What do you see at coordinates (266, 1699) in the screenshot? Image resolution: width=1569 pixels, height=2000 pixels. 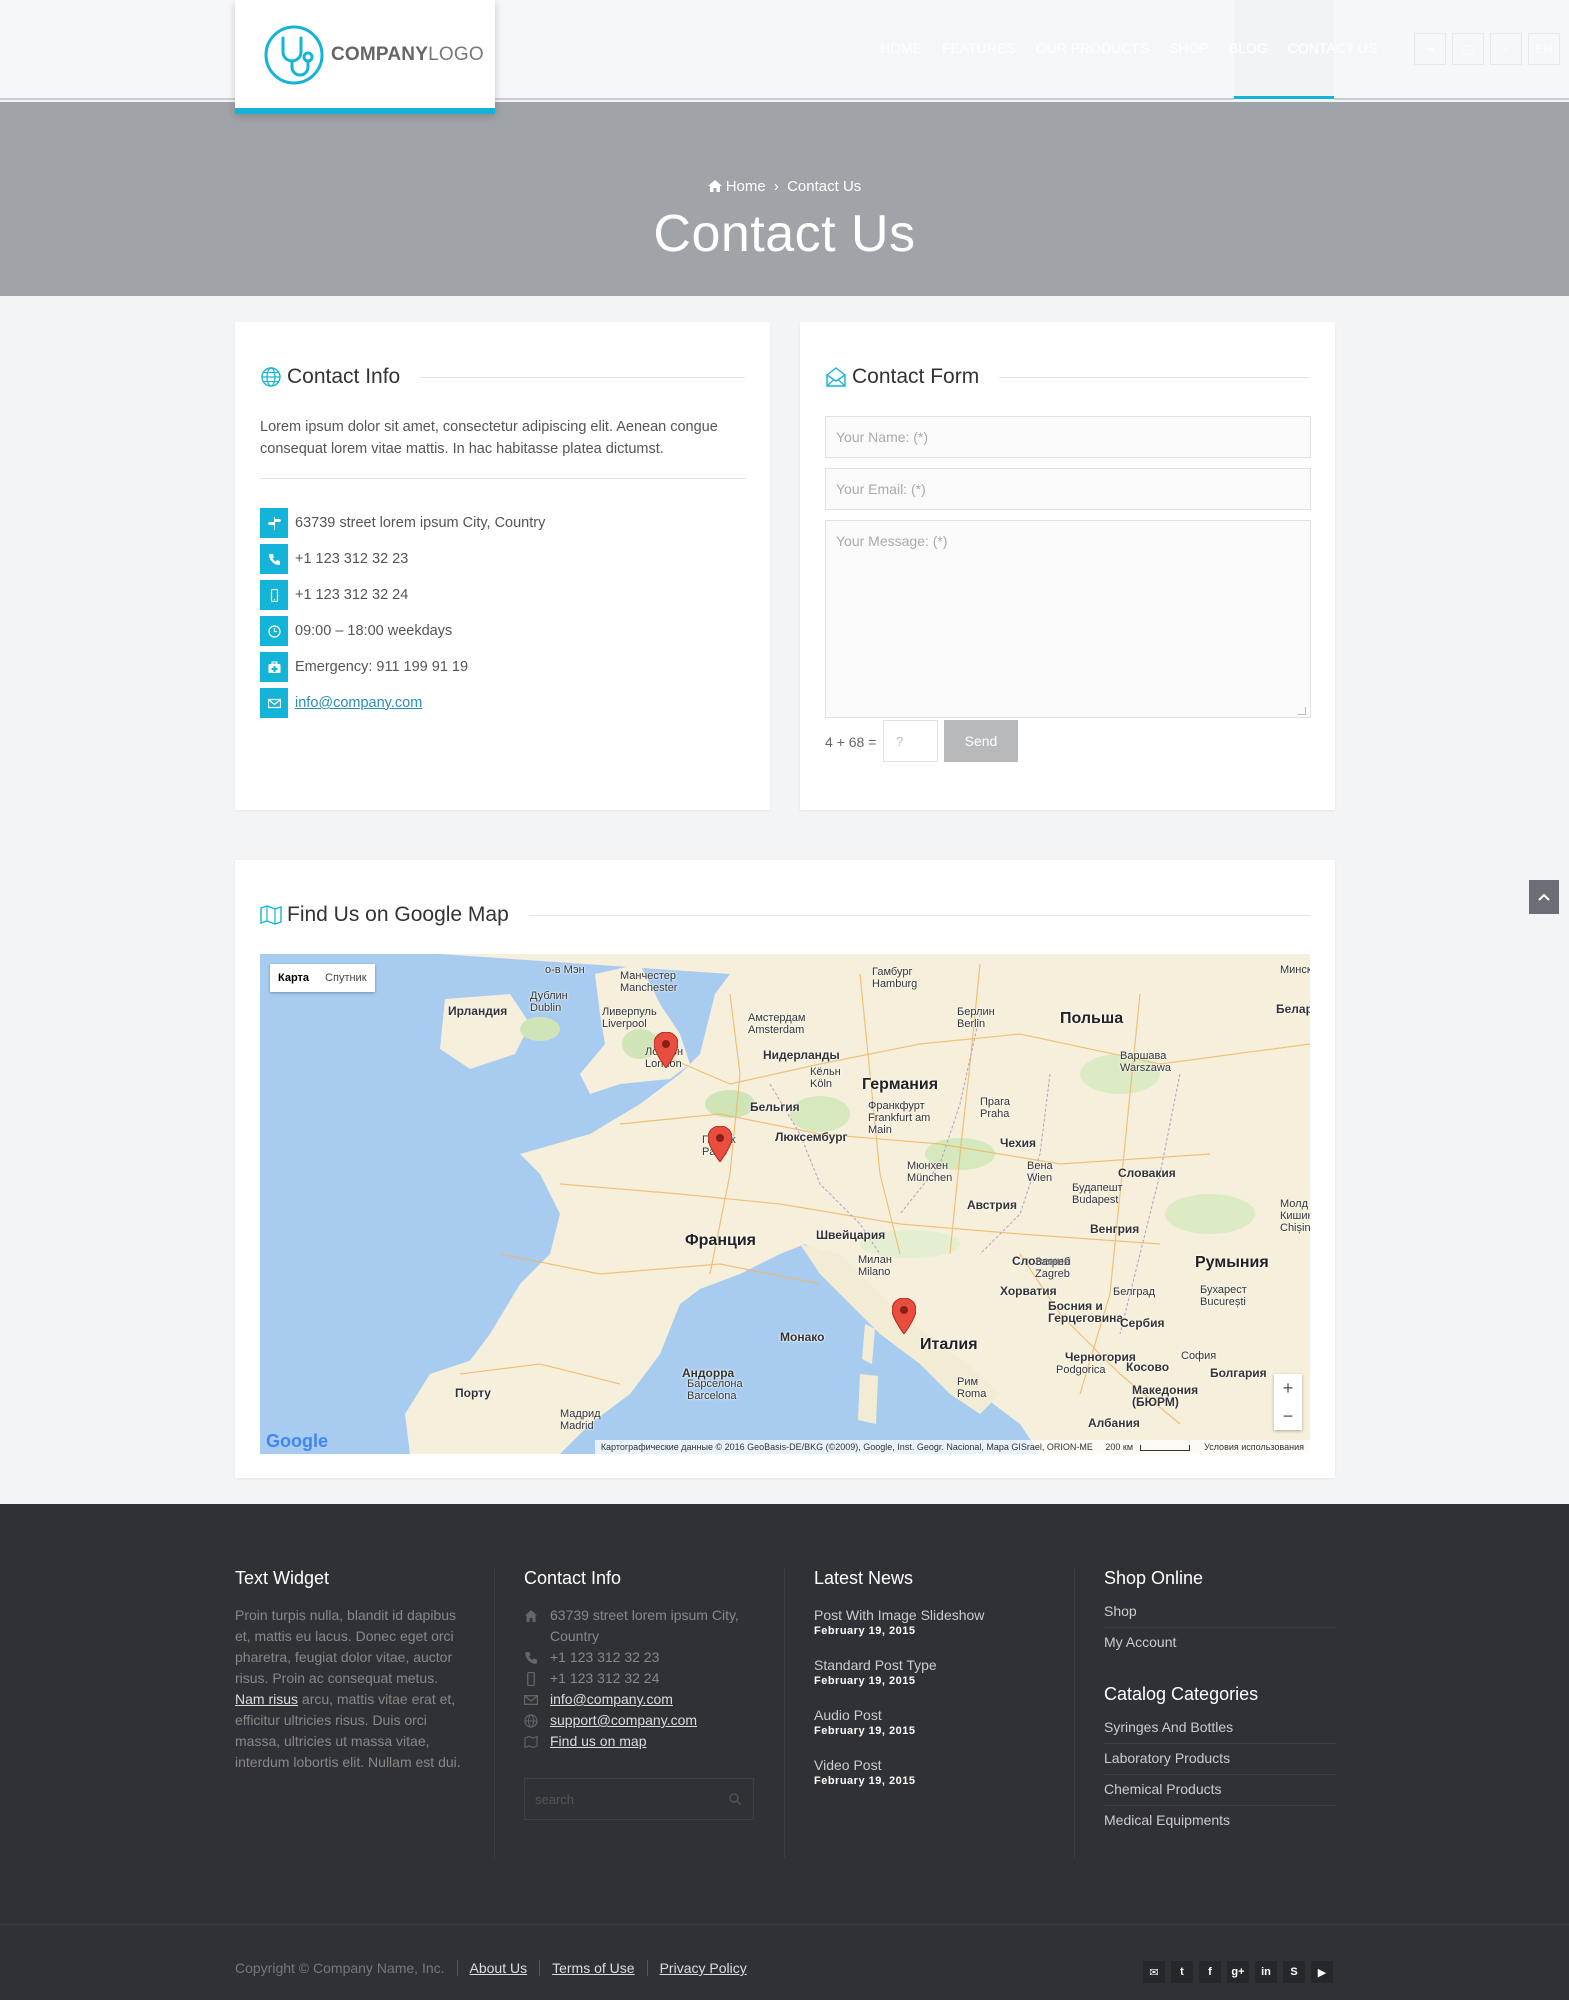 I see `text-widget-link: Nam risus` at bounding box center [266, 1699].